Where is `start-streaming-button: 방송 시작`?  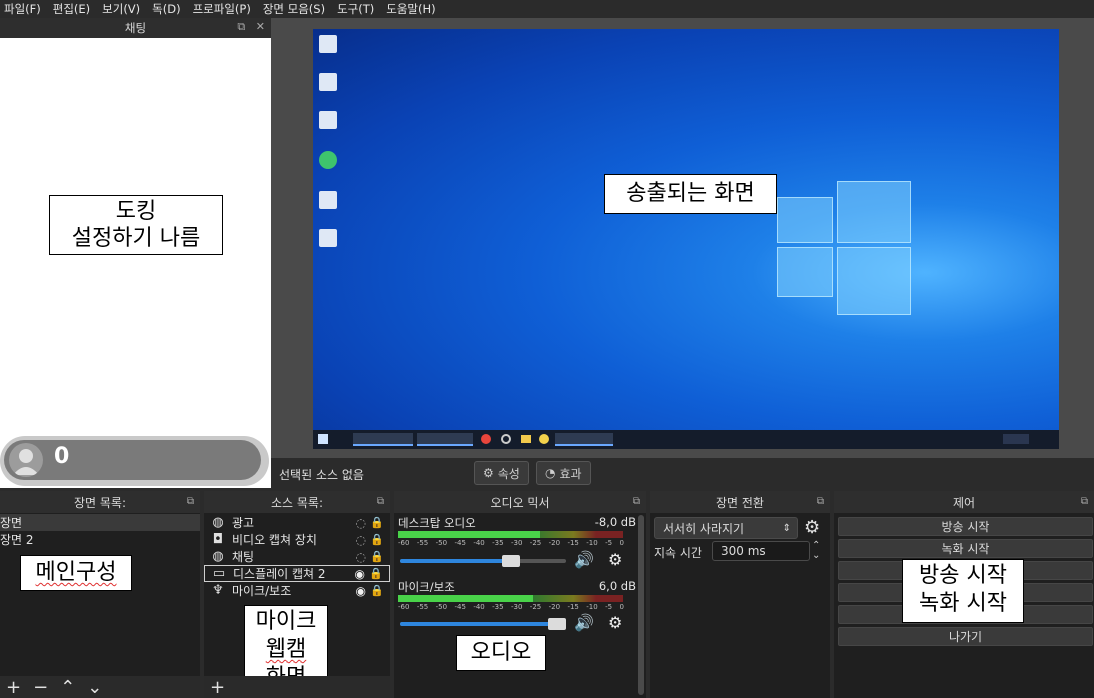
start-streaming-button: 방송 시작 is located at coordinates (965, 526).